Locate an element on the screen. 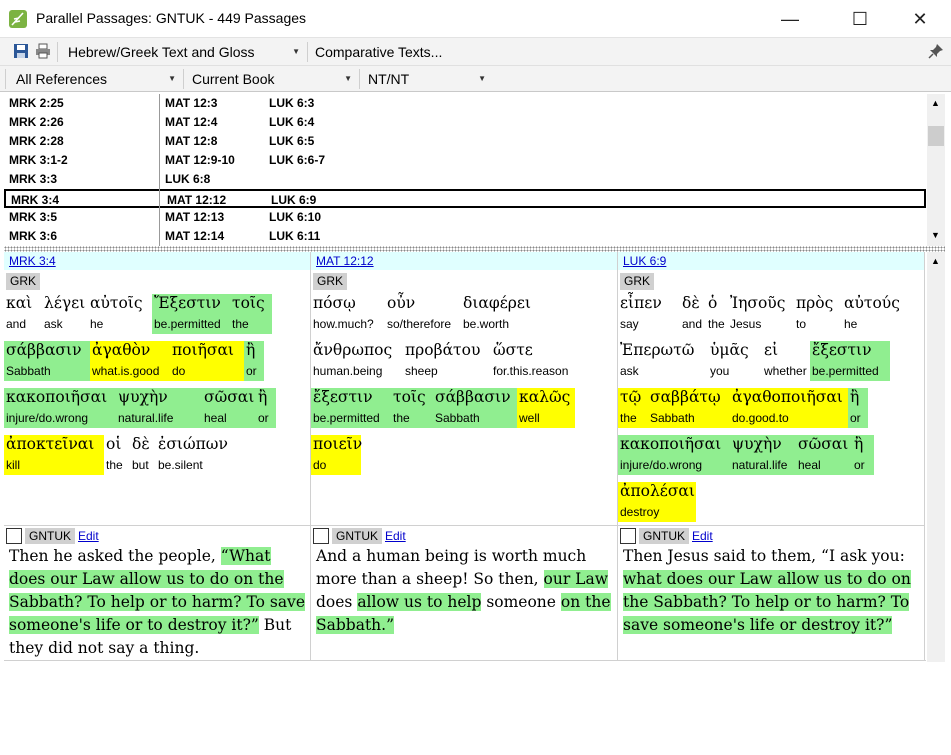 This screenshot has width=951, height=755. greek-word: ποιεῖν do is located at coordinates (336, 455).